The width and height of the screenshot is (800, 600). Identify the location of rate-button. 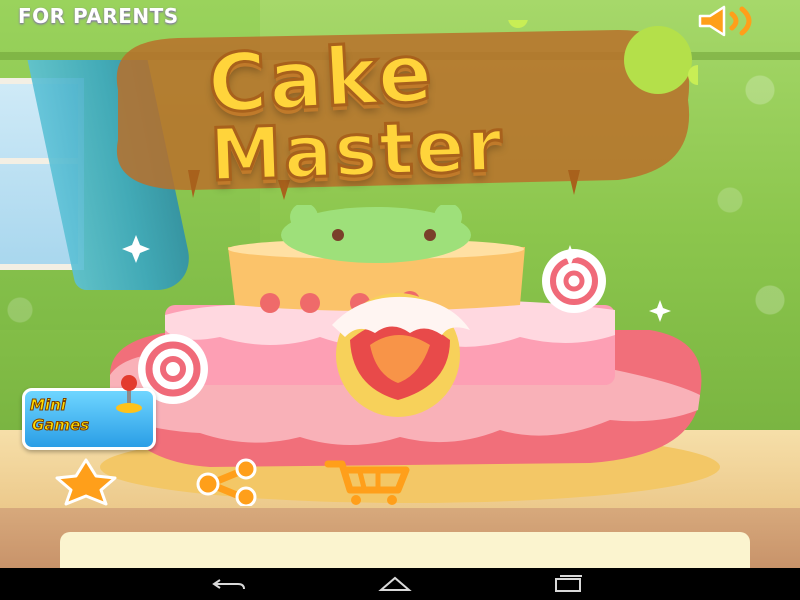
(86, 482).